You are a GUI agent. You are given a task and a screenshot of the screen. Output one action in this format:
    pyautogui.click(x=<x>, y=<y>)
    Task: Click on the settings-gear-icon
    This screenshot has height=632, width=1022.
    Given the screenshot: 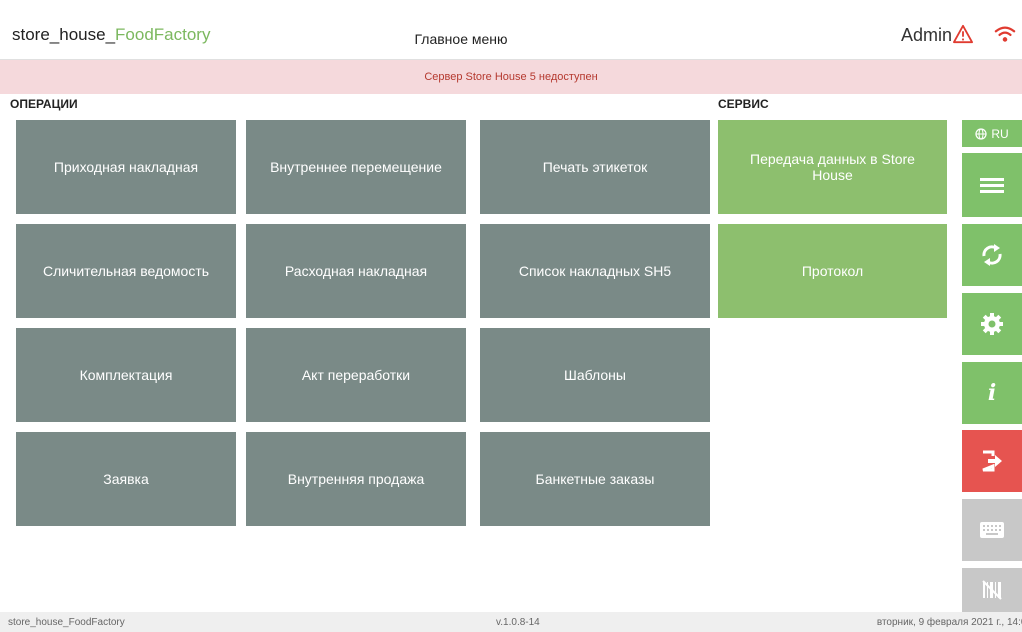 What is the action you would take?
    pyautogui.click(x=992, y=324)
    